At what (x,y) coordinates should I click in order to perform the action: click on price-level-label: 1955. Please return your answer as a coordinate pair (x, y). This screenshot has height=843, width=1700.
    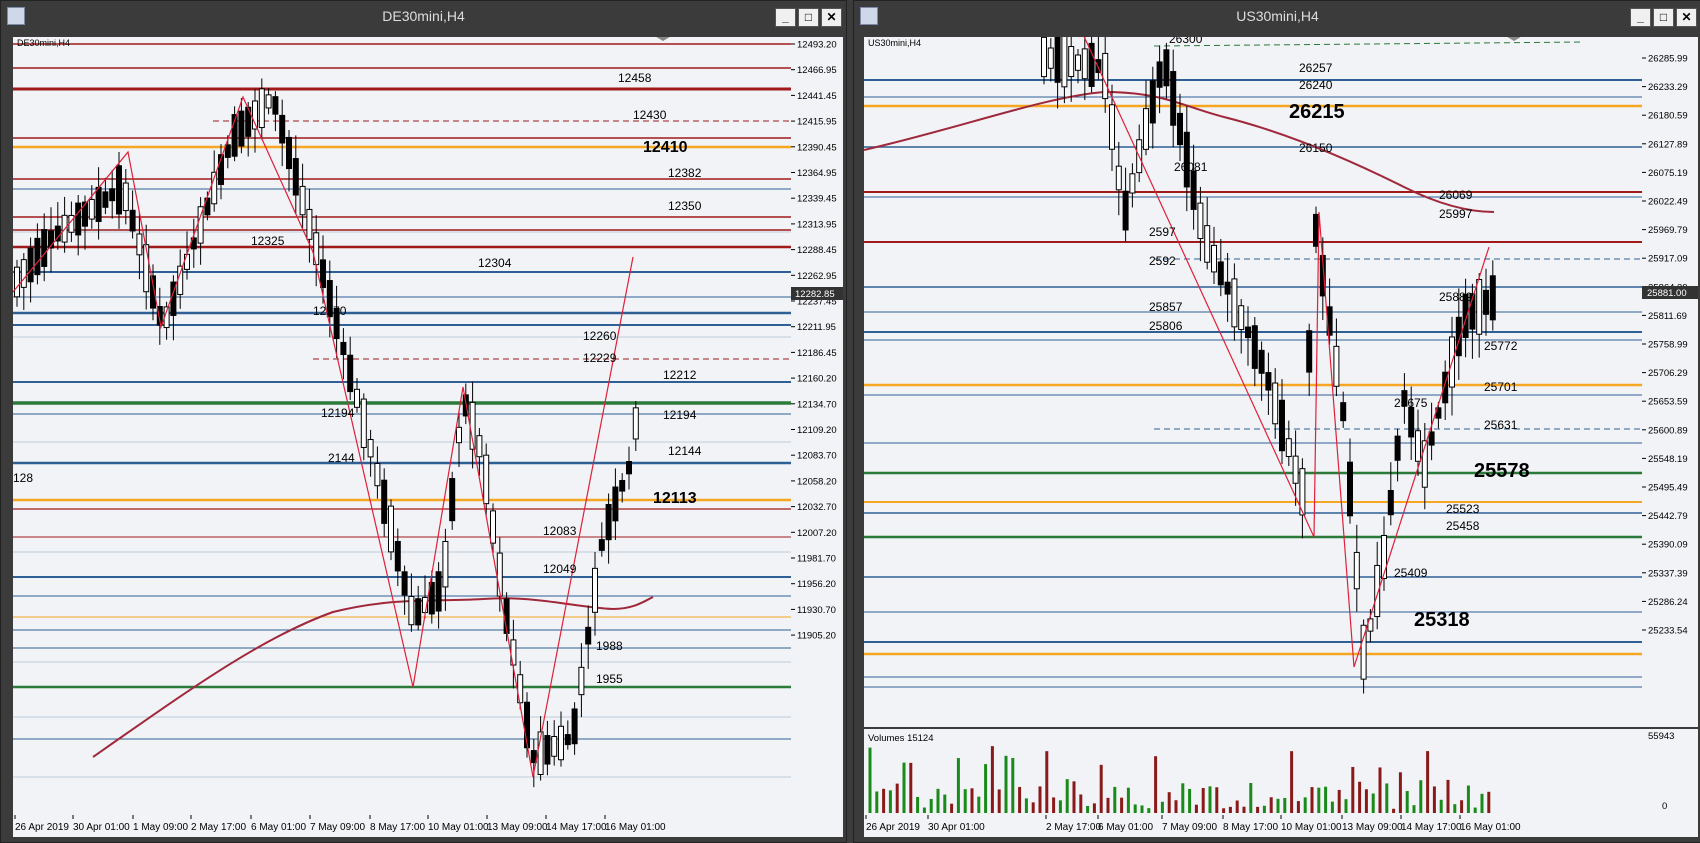
    Looking at the image, I should click on (609, 679).